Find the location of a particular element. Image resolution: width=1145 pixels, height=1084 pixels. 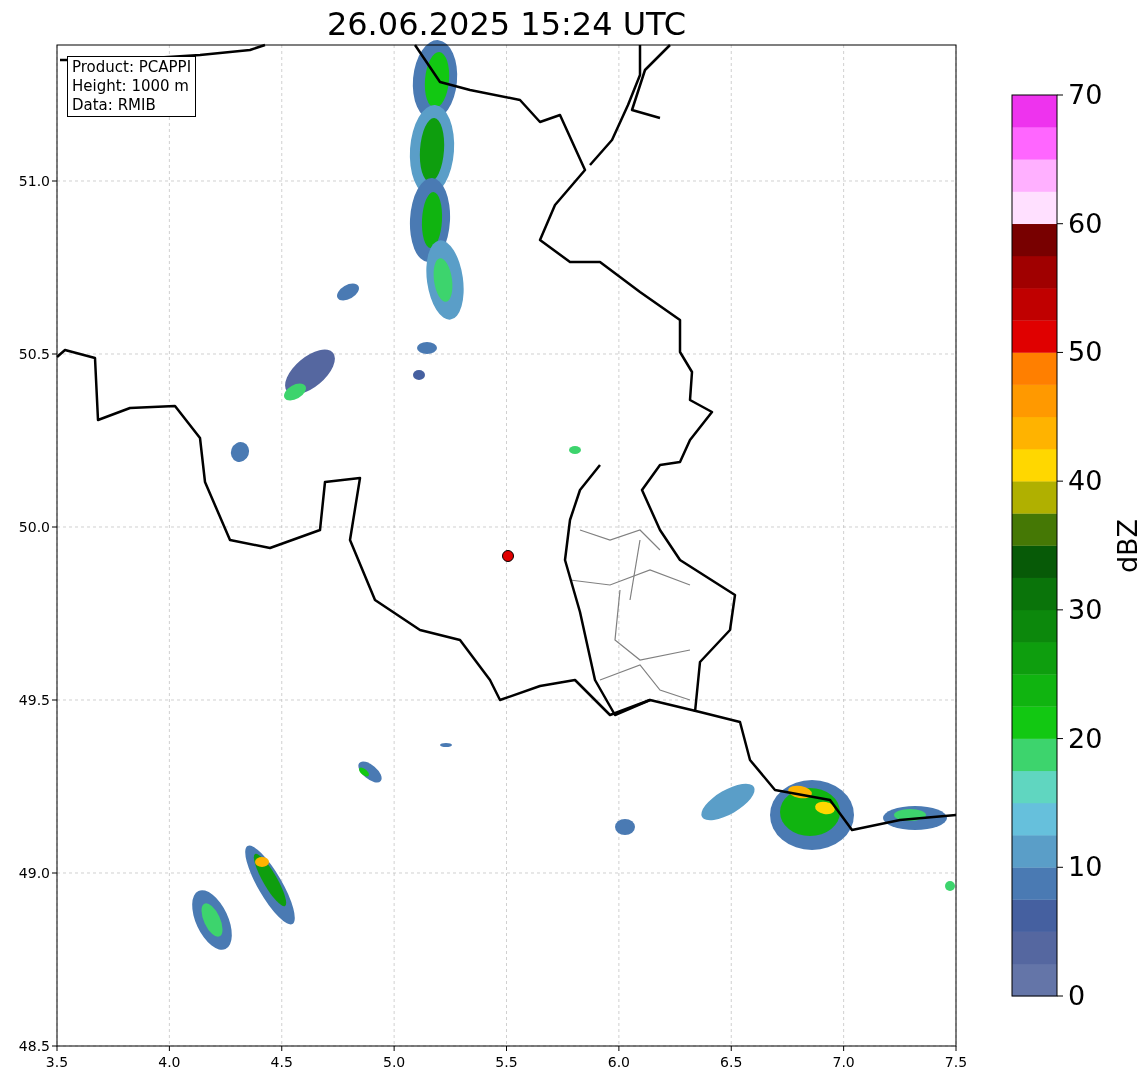

colorbar-tick-label: 10 is located at coordinates (1085, 867).